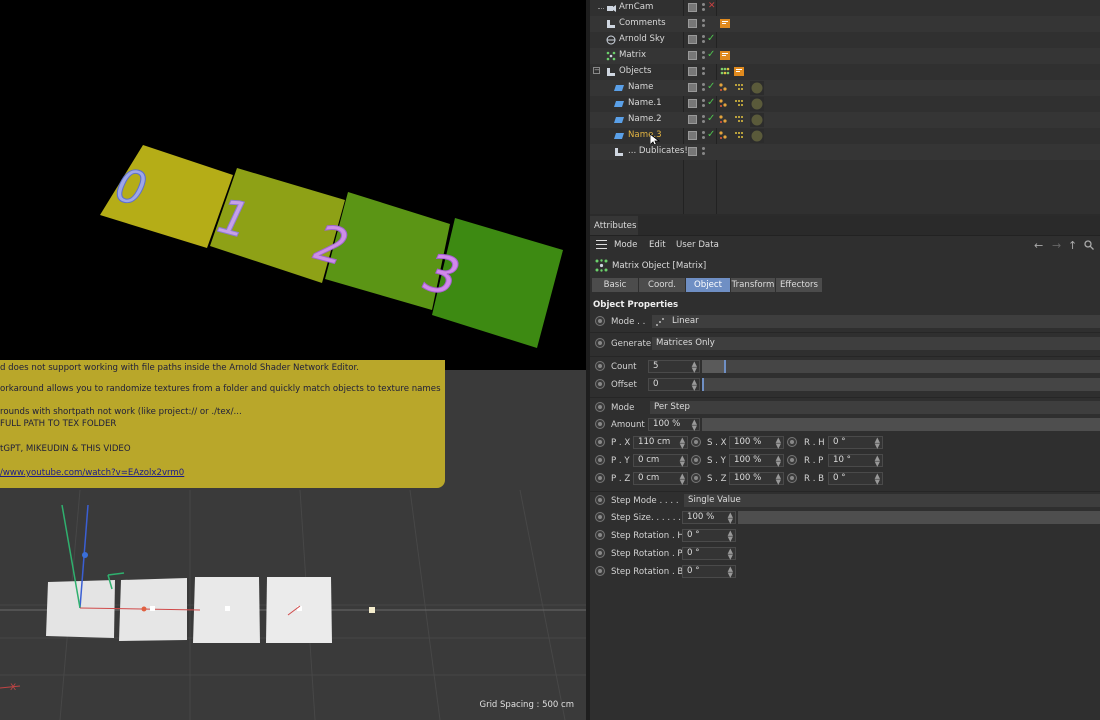  What do you see at coordinates (901, 366) in the screenshot?
I see `count-slider` at bounding box center [901, 366].